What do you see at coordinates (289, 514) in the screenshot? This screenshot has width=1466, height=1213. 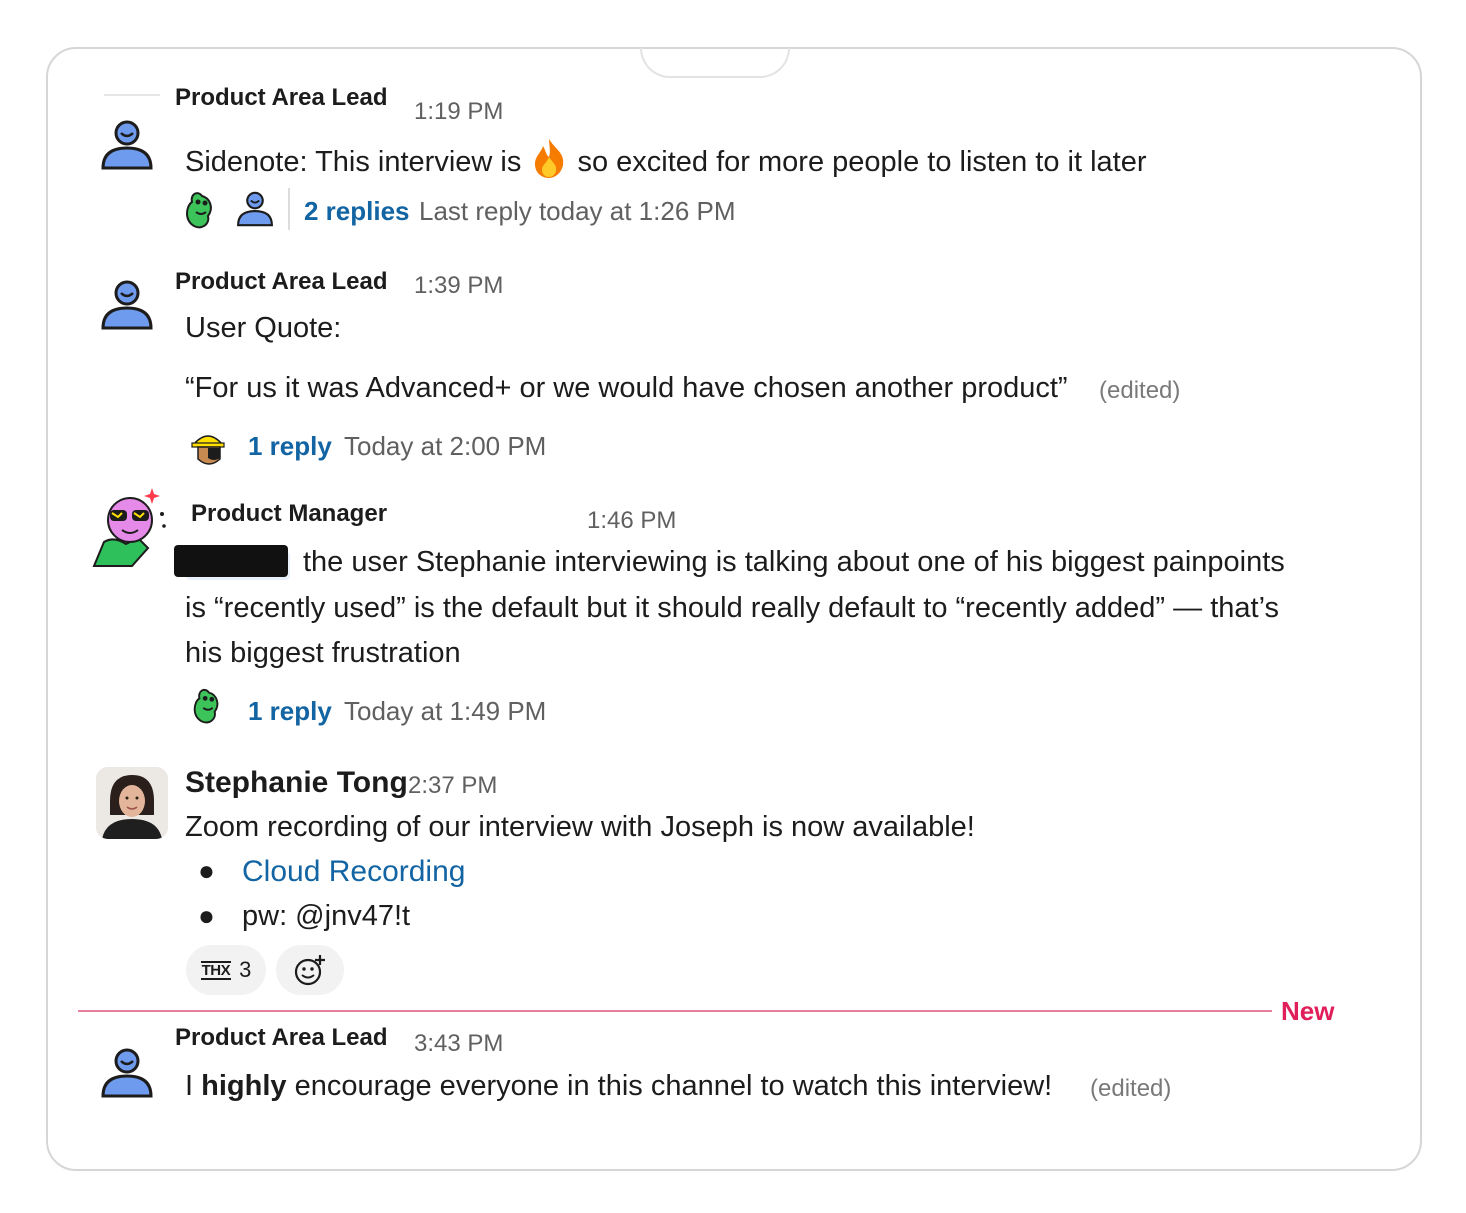 I see `message-author: Product Manager` at bounding box center [289, 514].